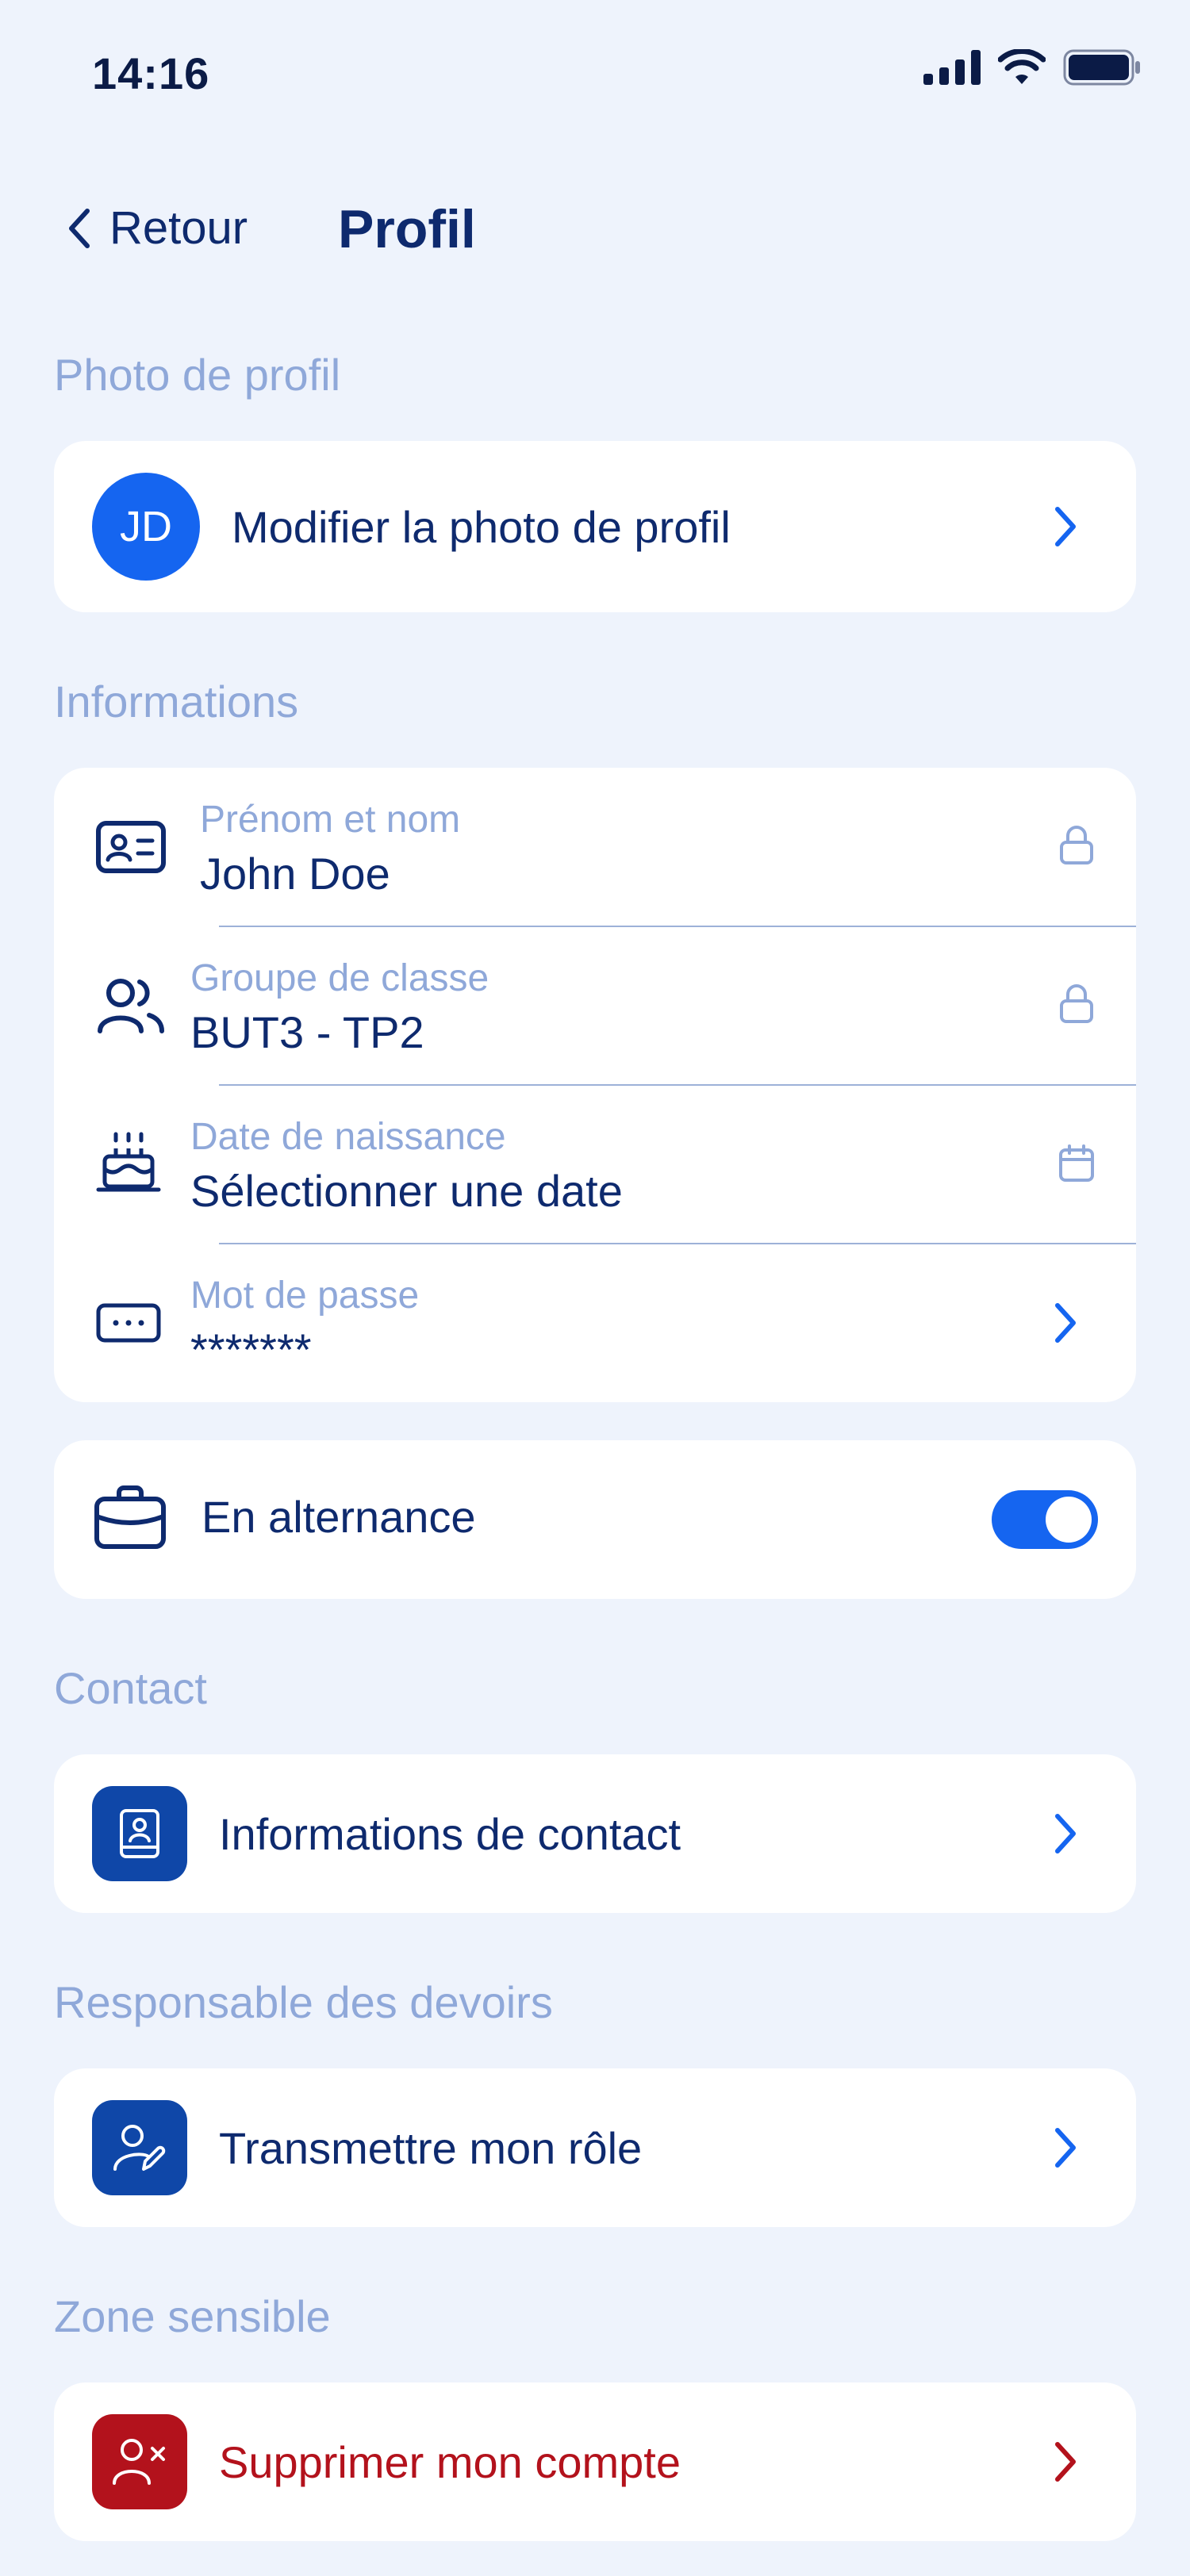  Describe the element at coordinates (130, 1517) in the screenshot. I see `briefcase-icon` at that location.